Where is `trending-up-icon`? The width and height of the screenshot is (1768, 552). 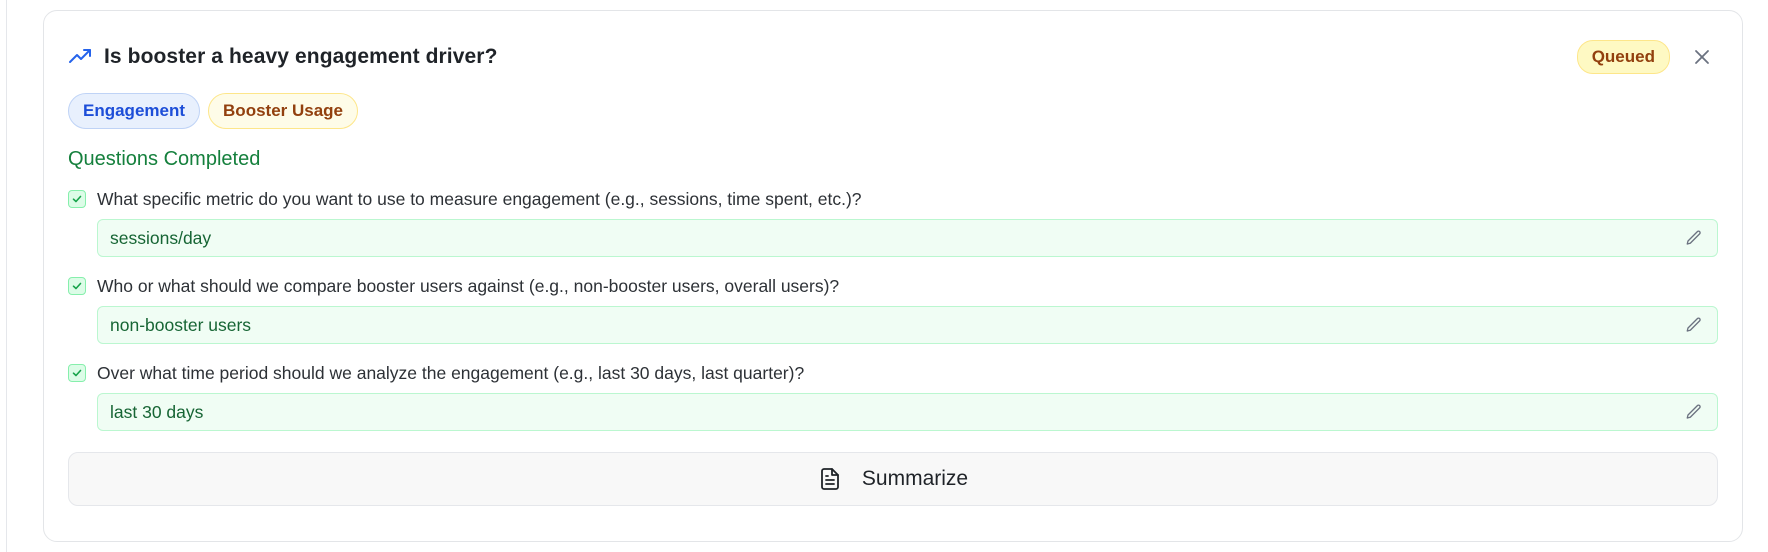 trending-up-icon is located at coordinates (80, 57).